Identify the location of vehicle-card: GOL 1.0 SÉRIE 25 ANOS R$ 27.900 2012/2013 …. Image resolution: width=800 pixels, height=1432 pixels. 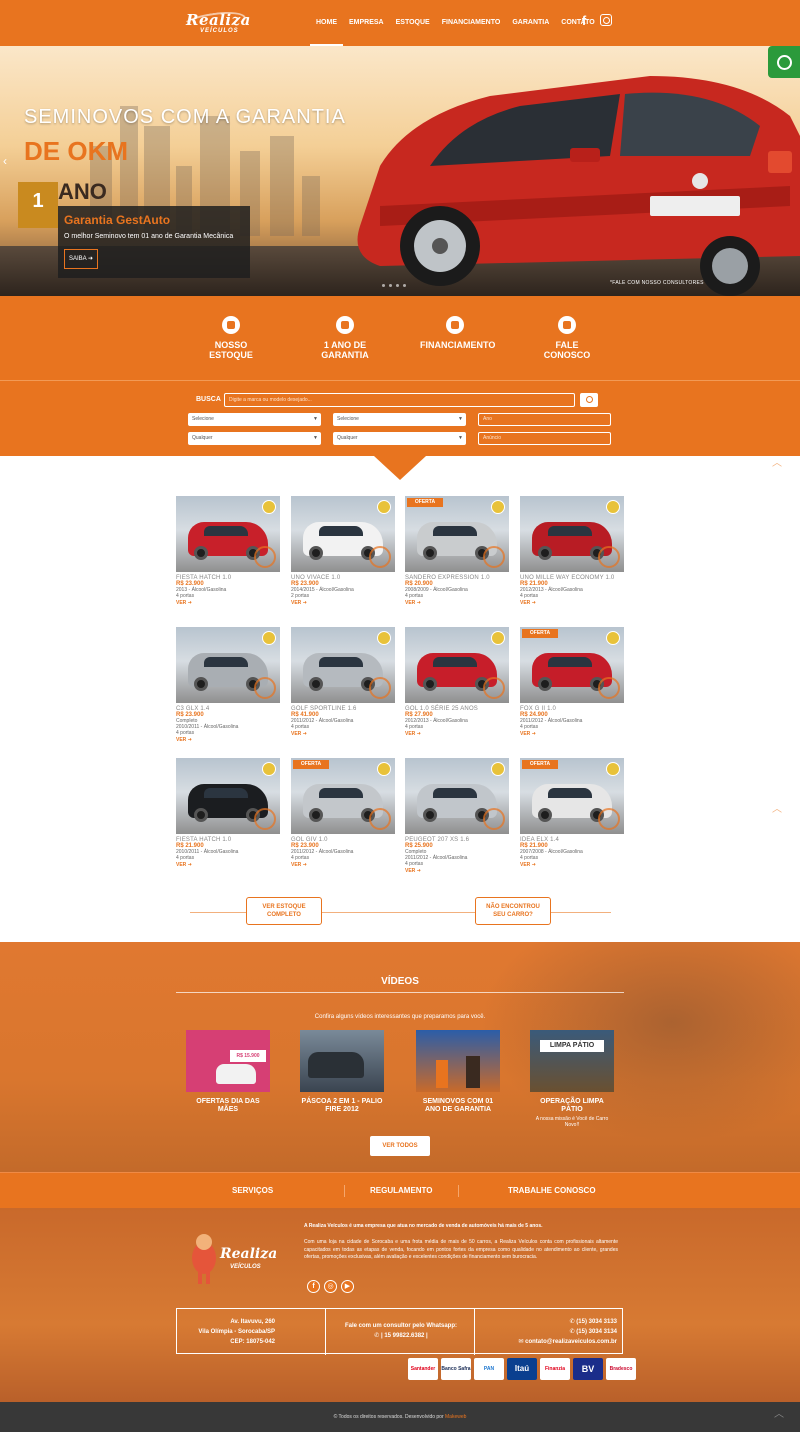
(457, 682).